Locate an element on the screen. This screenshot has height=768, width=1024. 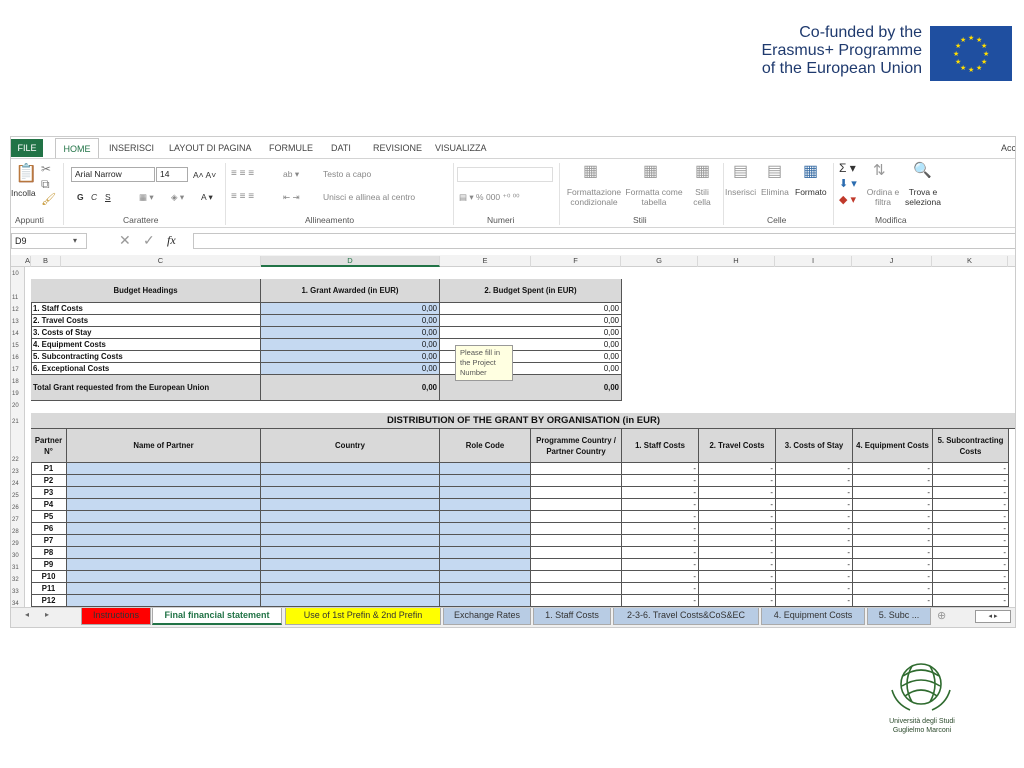
row-header: 27 is located at coordinates (18, 520).